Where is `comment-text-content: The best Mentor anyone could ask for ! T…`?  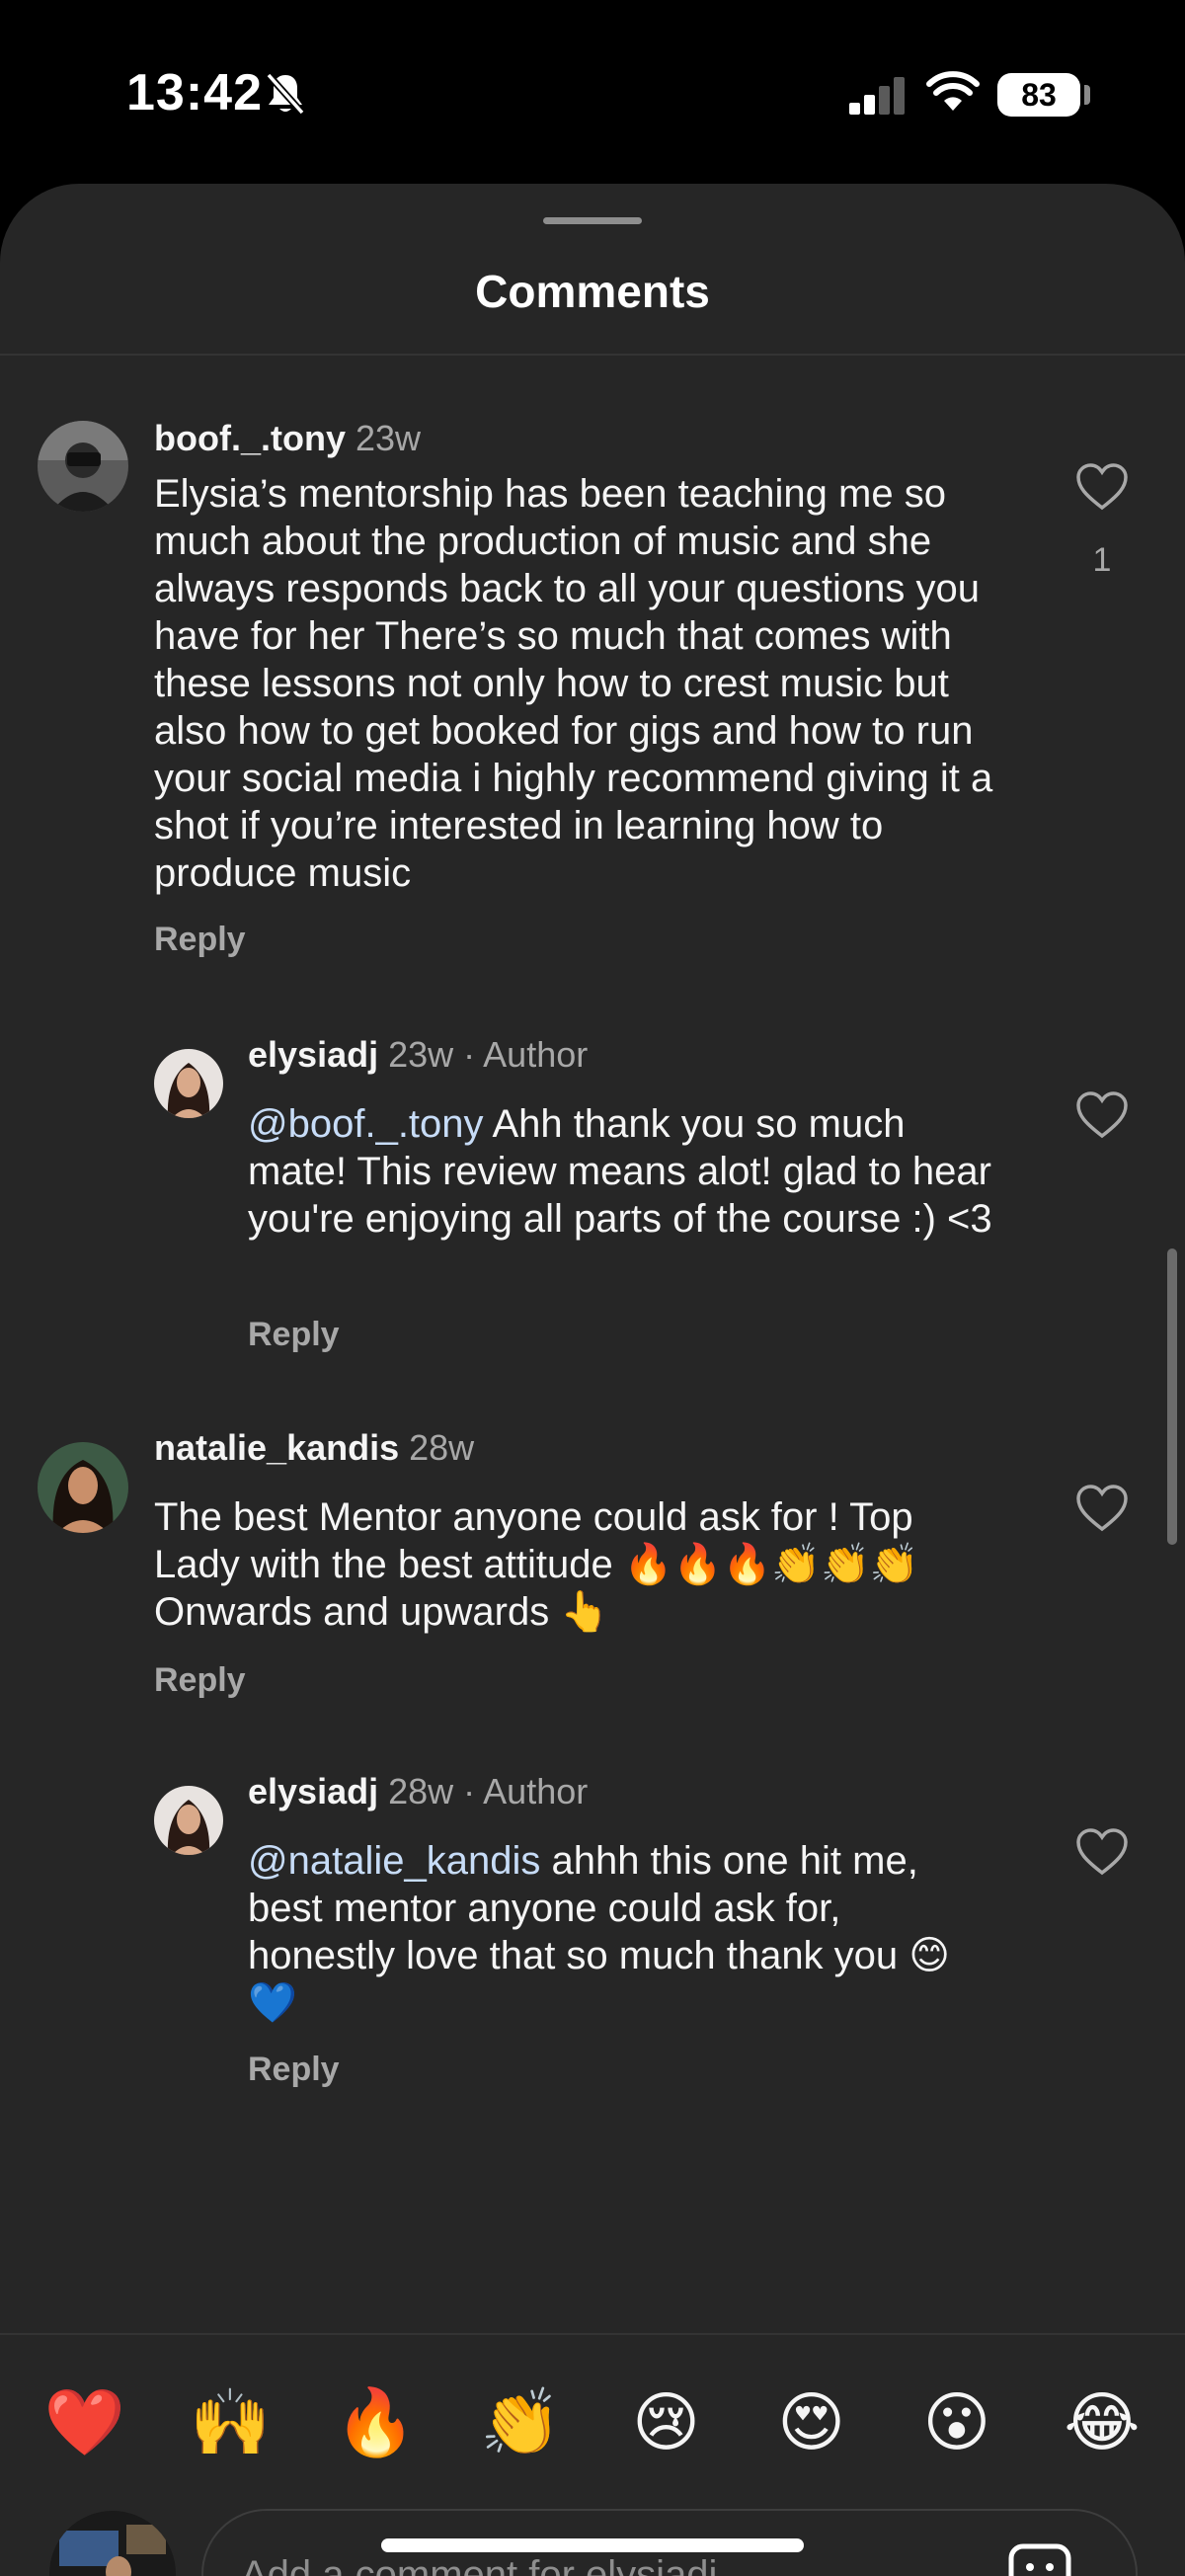
comment-text-content: The best Mentor anyone could ask for ! T… is located at coordinates (537, 1564).